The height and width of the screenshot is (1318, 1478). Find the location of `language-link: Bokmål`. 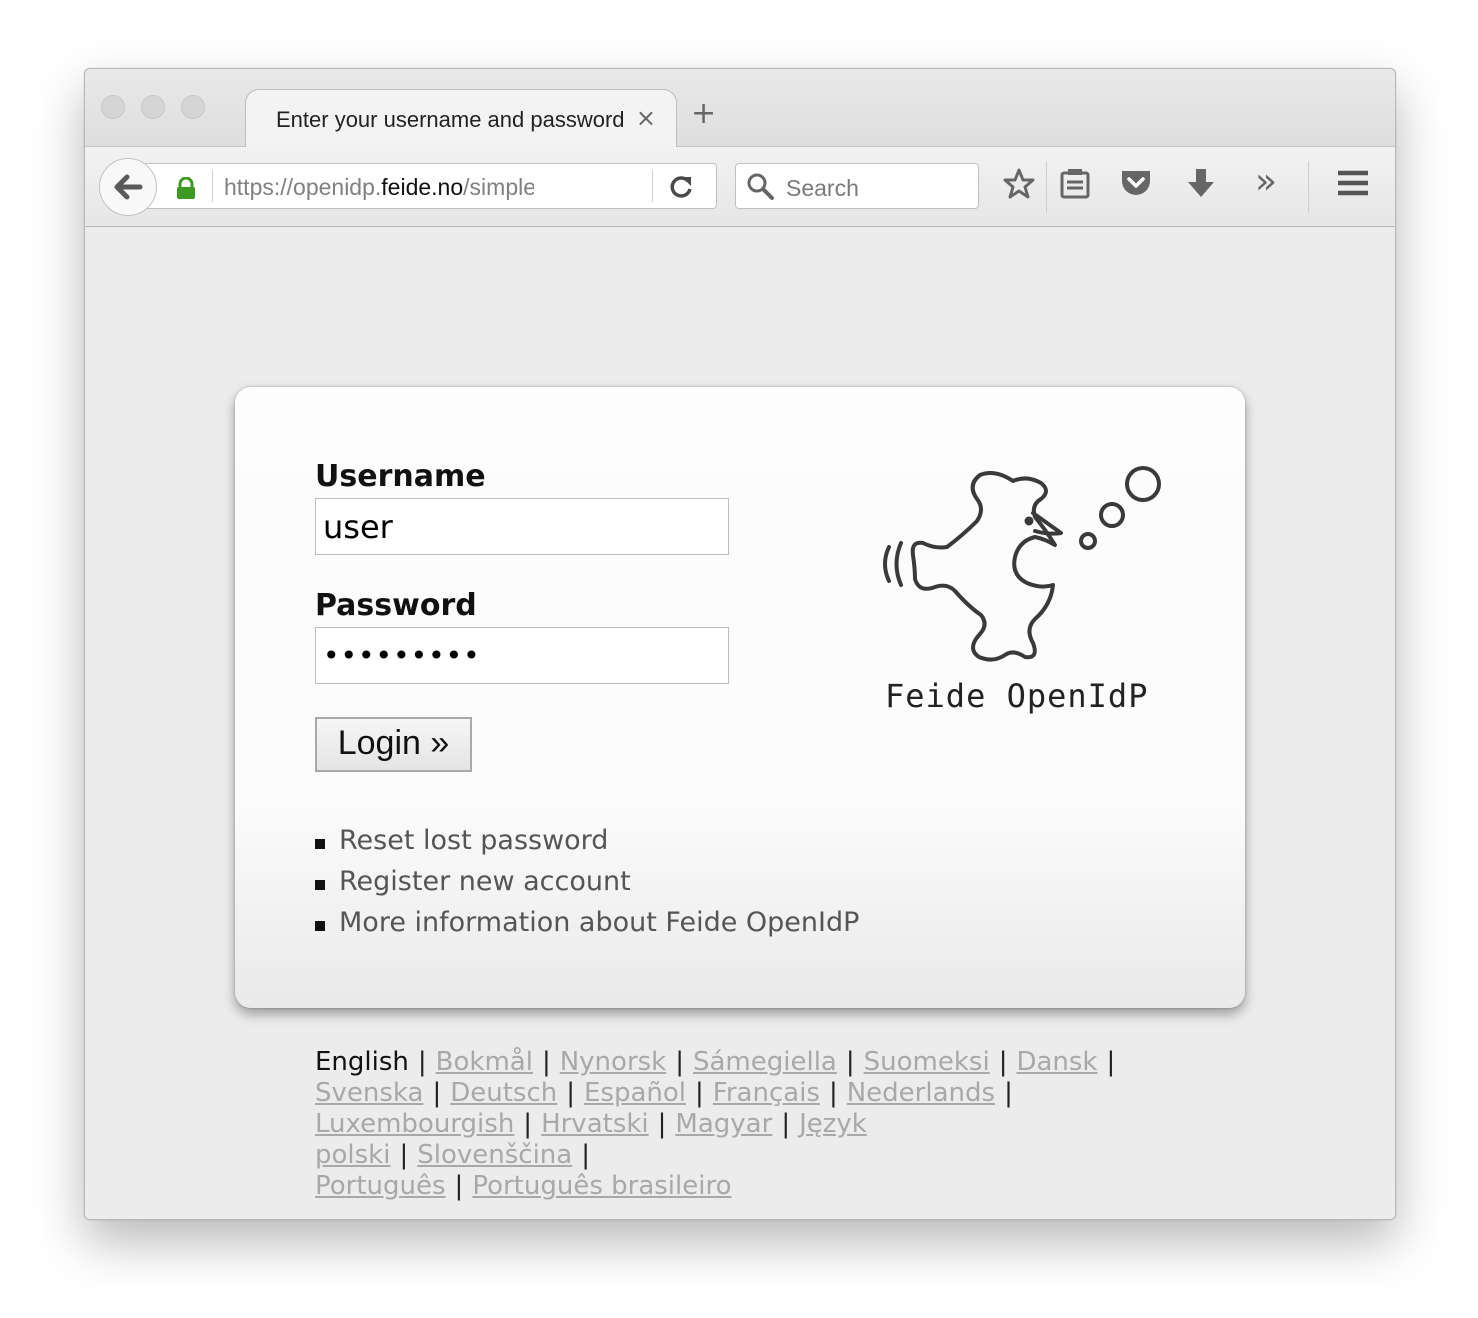

language-link: Bokmål is located at coordinates (484, 1062).